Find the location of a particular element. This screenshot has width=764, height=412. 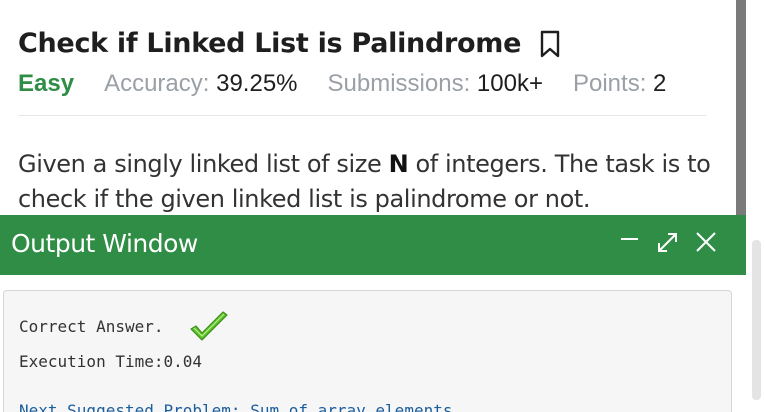

accuracy-stat: Accuracy: 39.25% is located at coordinates (200, 84).